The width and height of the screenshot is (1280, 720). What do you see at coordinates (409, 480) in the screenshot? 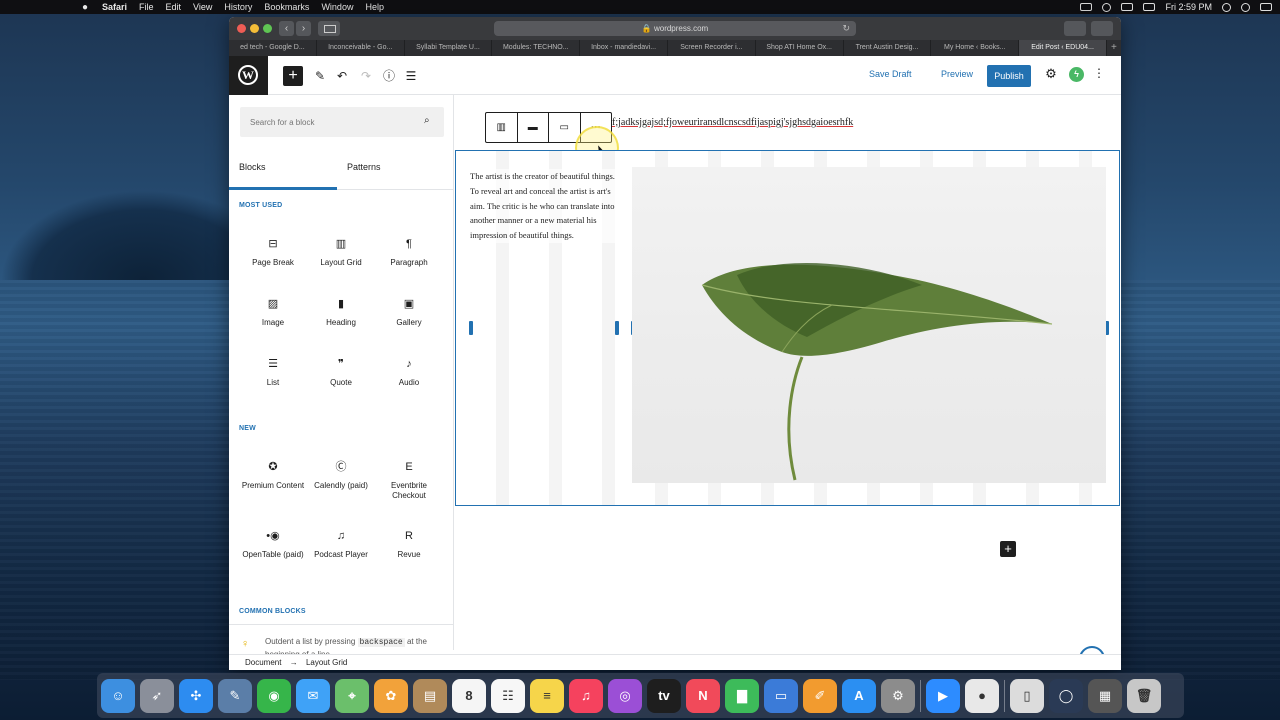
I see `block-item-eventbrite-checkout: E Eventbrite Checkout` at bounding box center [409, 480].